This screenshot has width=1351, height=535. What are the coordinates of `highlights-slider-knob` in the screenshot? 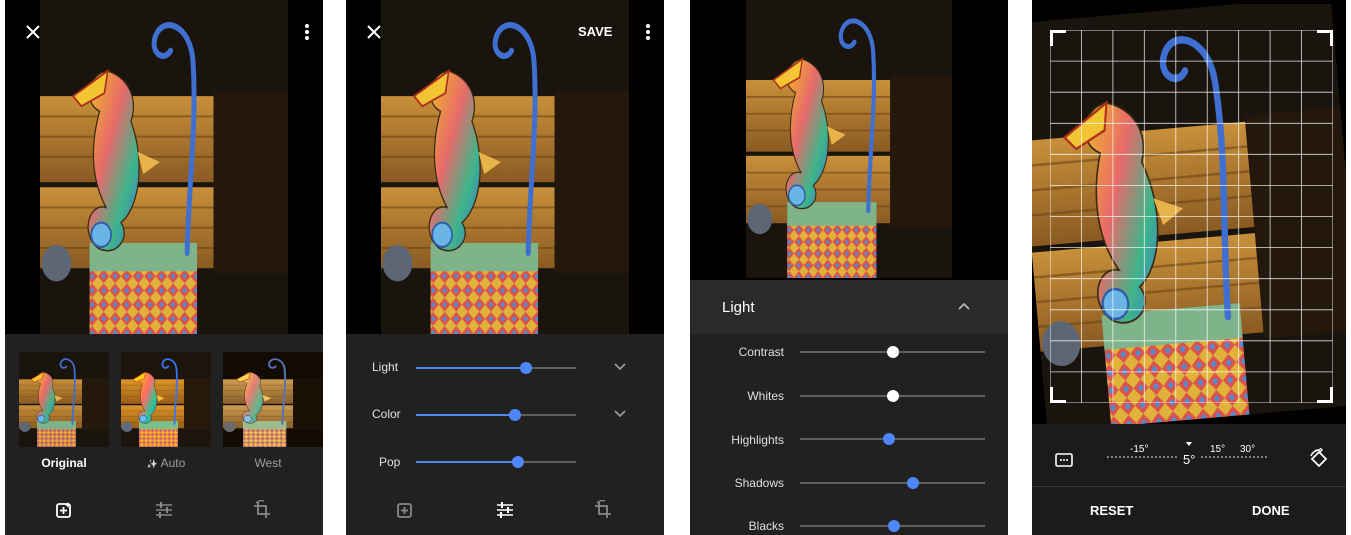 It's located at (888, 439).